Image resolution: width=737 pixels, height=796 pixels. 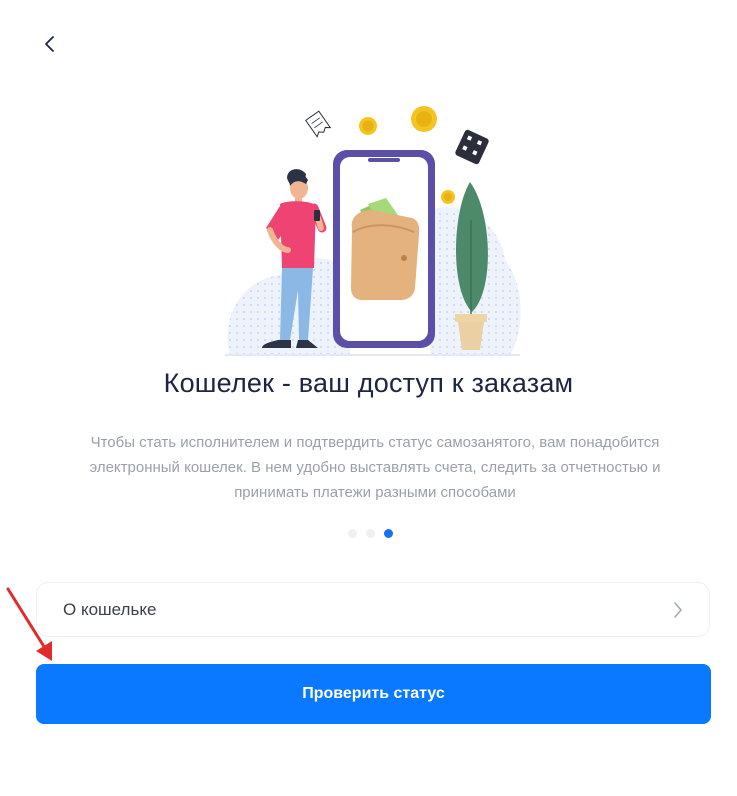 What do you see at coordinates (373, 694) in the screenshot?
I see `check-status-button: Проверить статус` at bounding box center [373, 694].